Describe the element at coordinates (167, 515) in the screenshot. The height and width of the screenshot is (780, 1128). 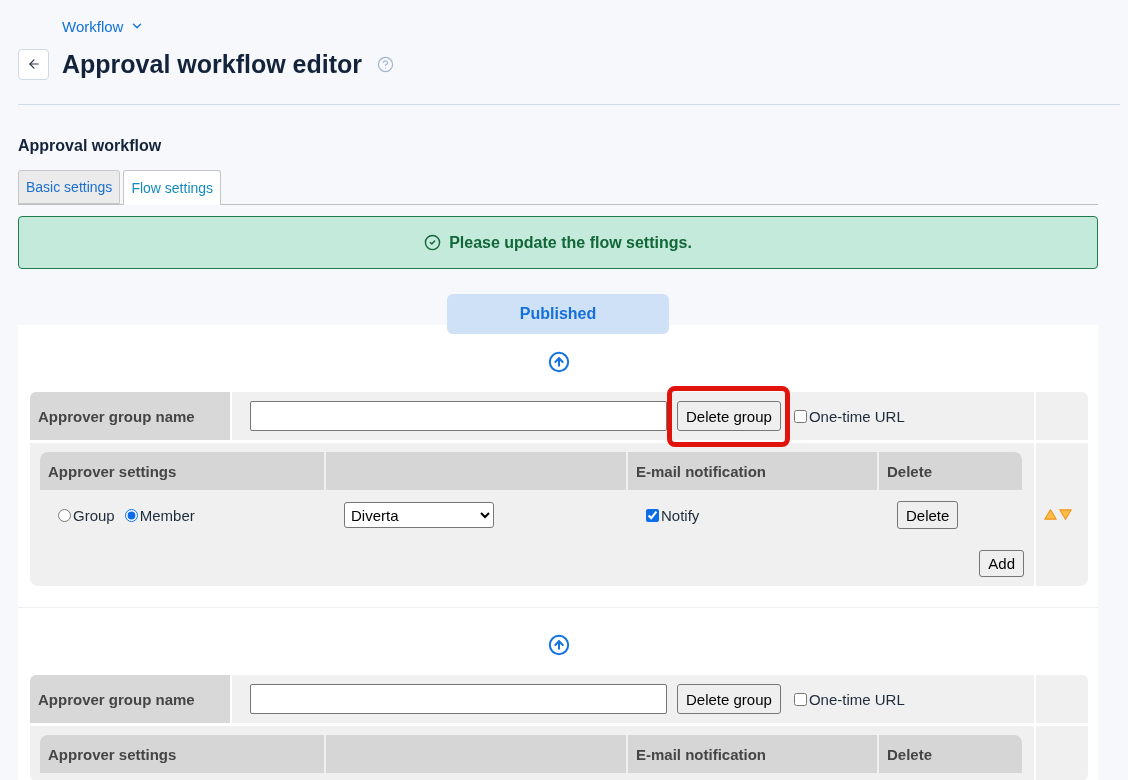
I see `radio-label: Member` at that location.